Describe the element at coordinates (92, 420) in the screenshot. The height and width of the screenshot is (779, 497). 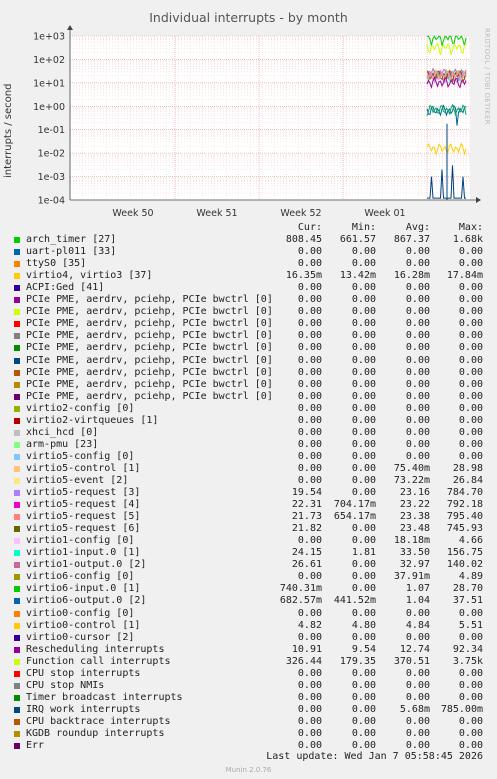
I see `legend-label: virtio2-virtqueues [1]` at that location.